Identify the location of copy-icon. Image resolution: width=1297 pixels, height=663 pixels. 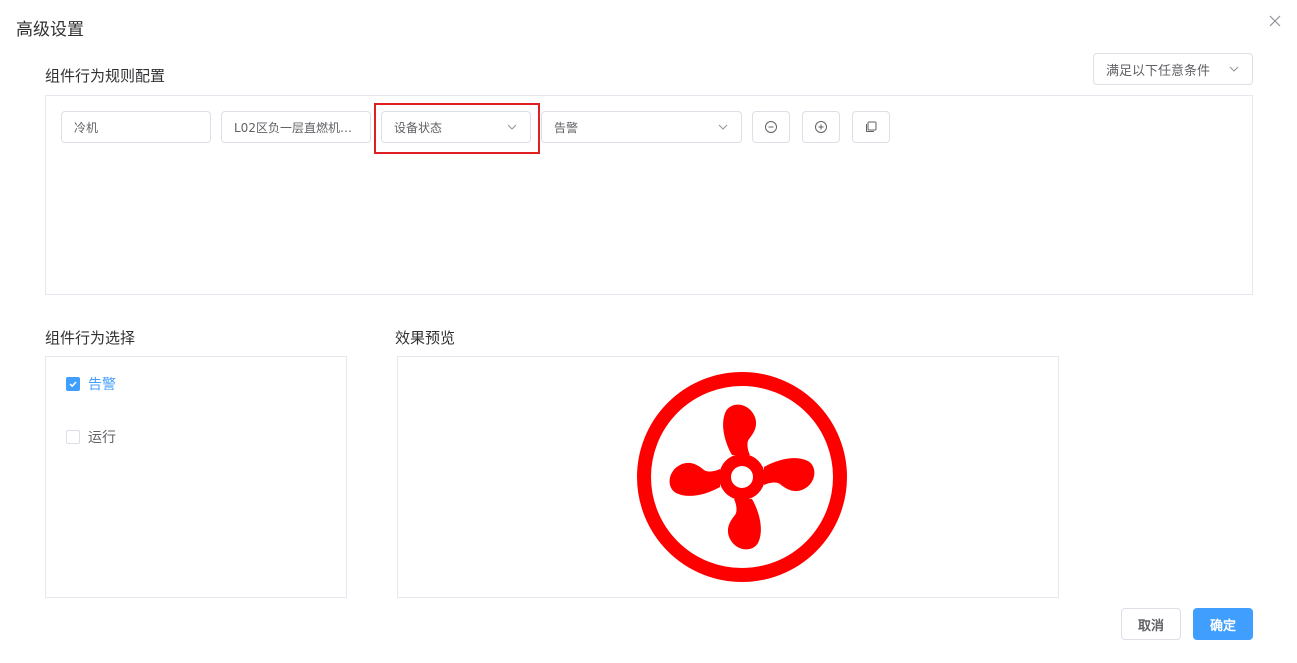
(871, 126).